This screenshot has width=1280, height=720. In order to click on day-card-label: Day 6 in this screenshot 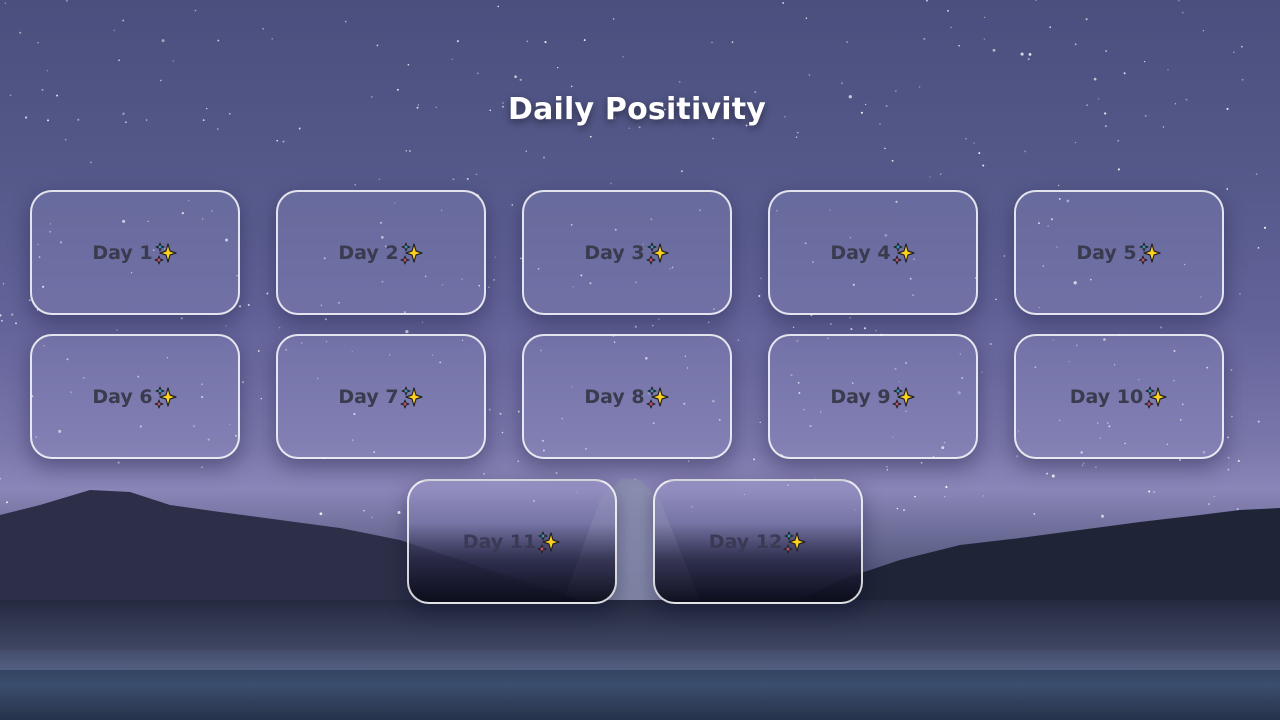, I will do `click(134, 397)`.